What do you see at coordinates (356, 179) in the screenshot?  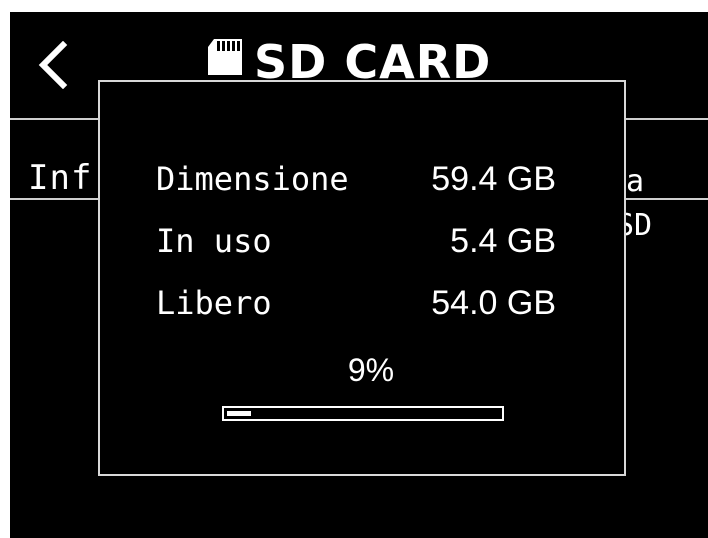 I see `info-row-size: Dimensione 59.4 GB` at bounding box center [356, 179].